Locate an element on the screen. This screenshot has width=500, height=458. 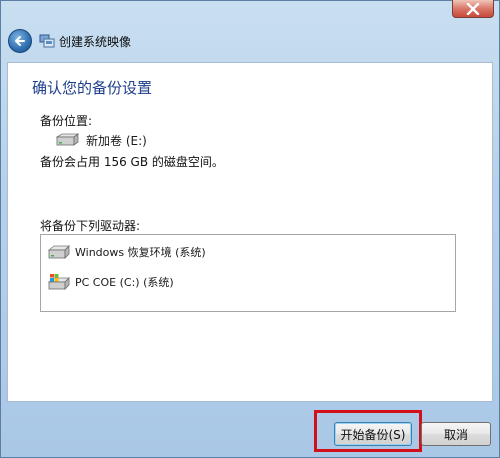
list-item: Windows 恢复环境 (系统) is located at coordinates (126, 252).